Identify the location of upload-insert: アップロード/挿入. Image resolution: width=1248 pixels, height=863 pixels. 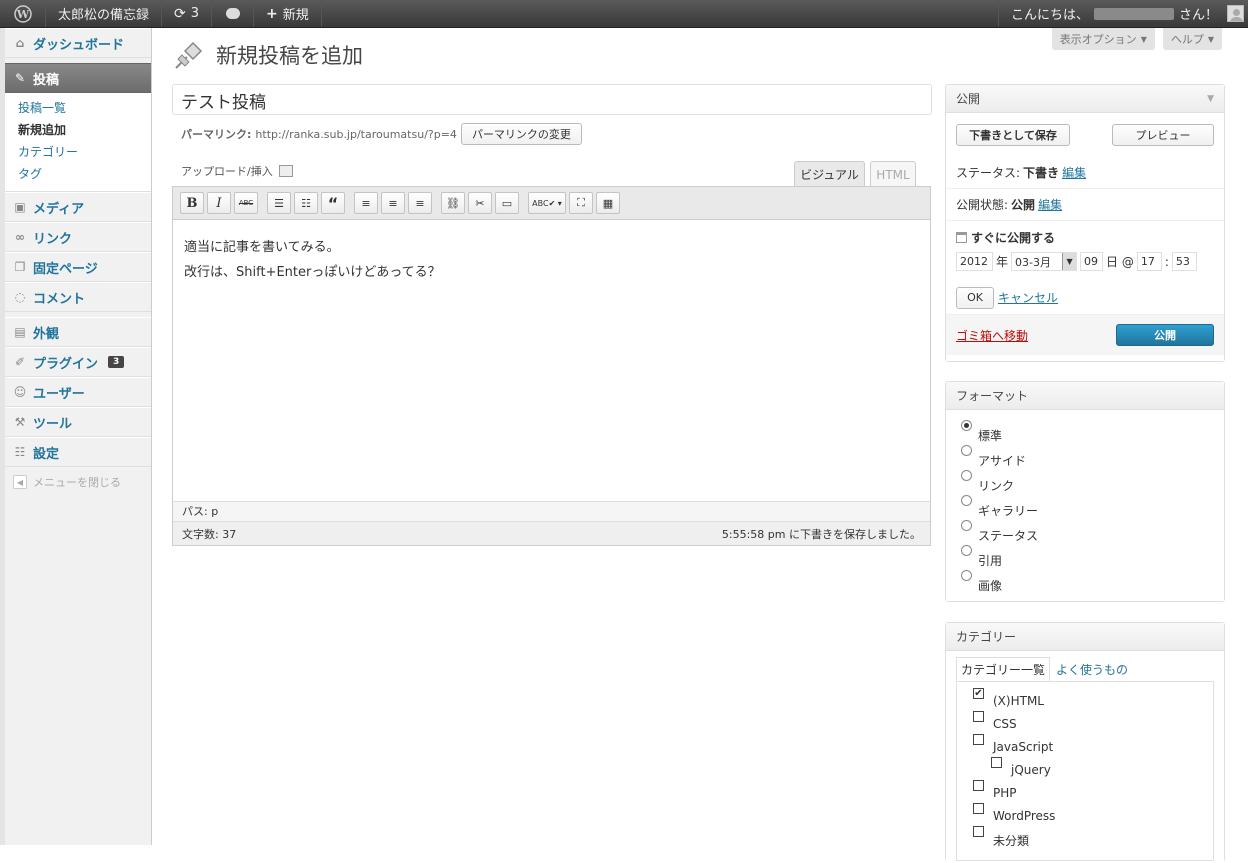
(237, 171).